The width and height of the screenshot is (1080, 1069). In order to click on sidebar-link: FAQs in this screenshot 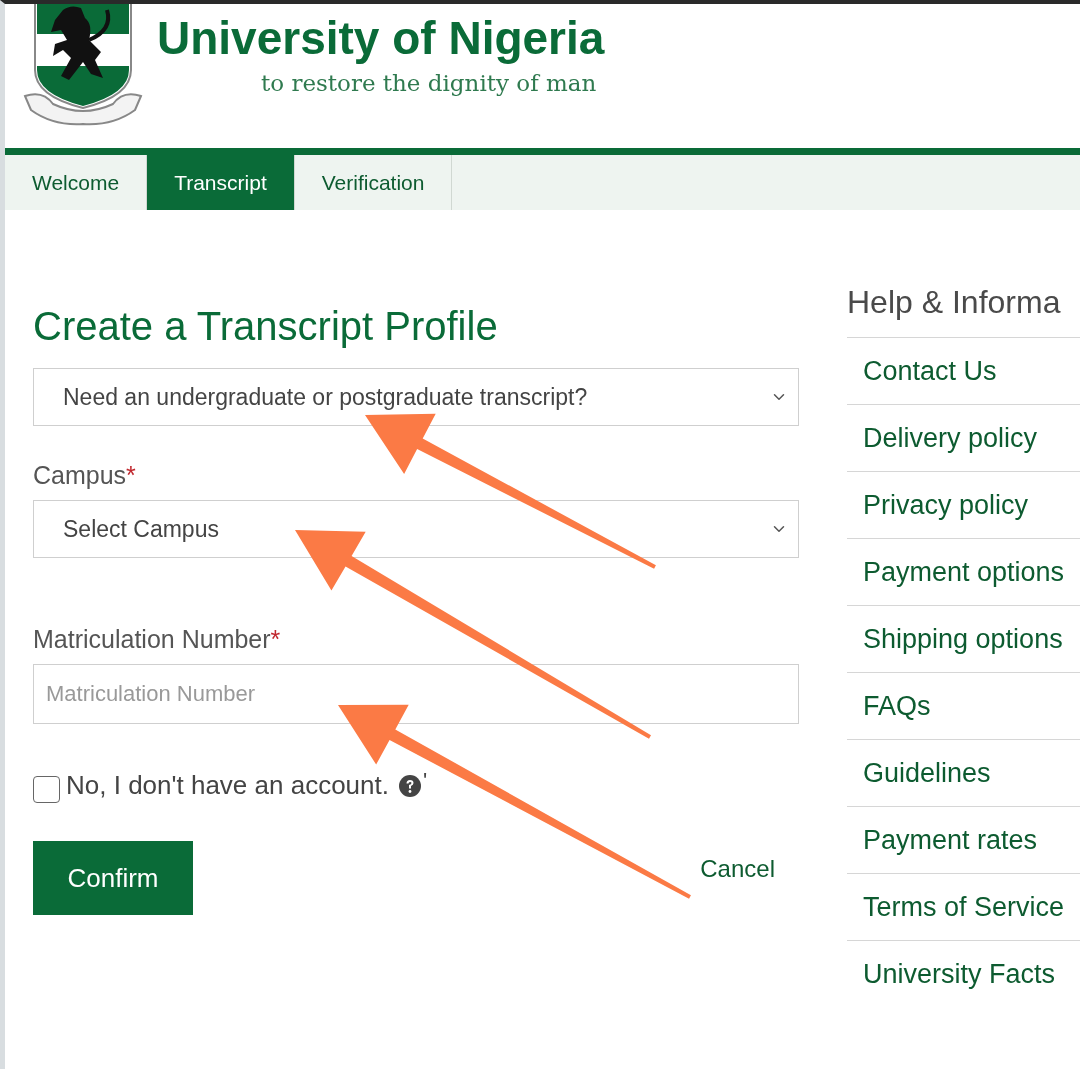, I will do `click(963, 705)`.